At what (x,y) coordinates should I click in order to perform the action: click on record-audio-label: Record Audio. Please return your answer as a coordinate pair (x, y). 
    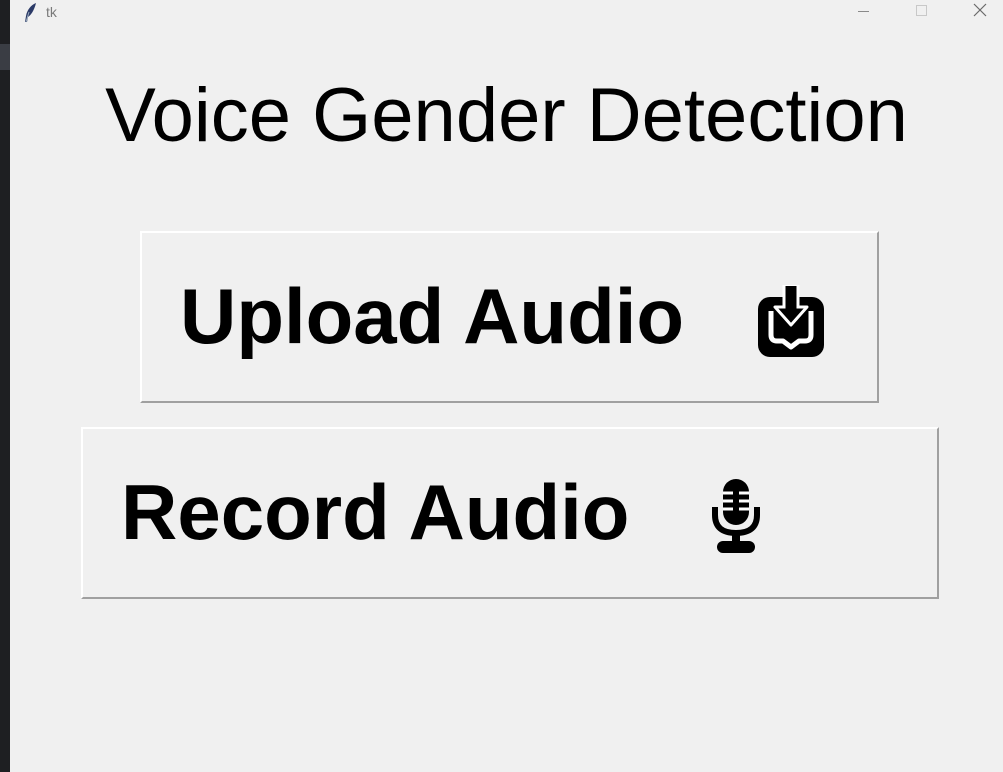
    Looking at the image, I should click on (375, 512).